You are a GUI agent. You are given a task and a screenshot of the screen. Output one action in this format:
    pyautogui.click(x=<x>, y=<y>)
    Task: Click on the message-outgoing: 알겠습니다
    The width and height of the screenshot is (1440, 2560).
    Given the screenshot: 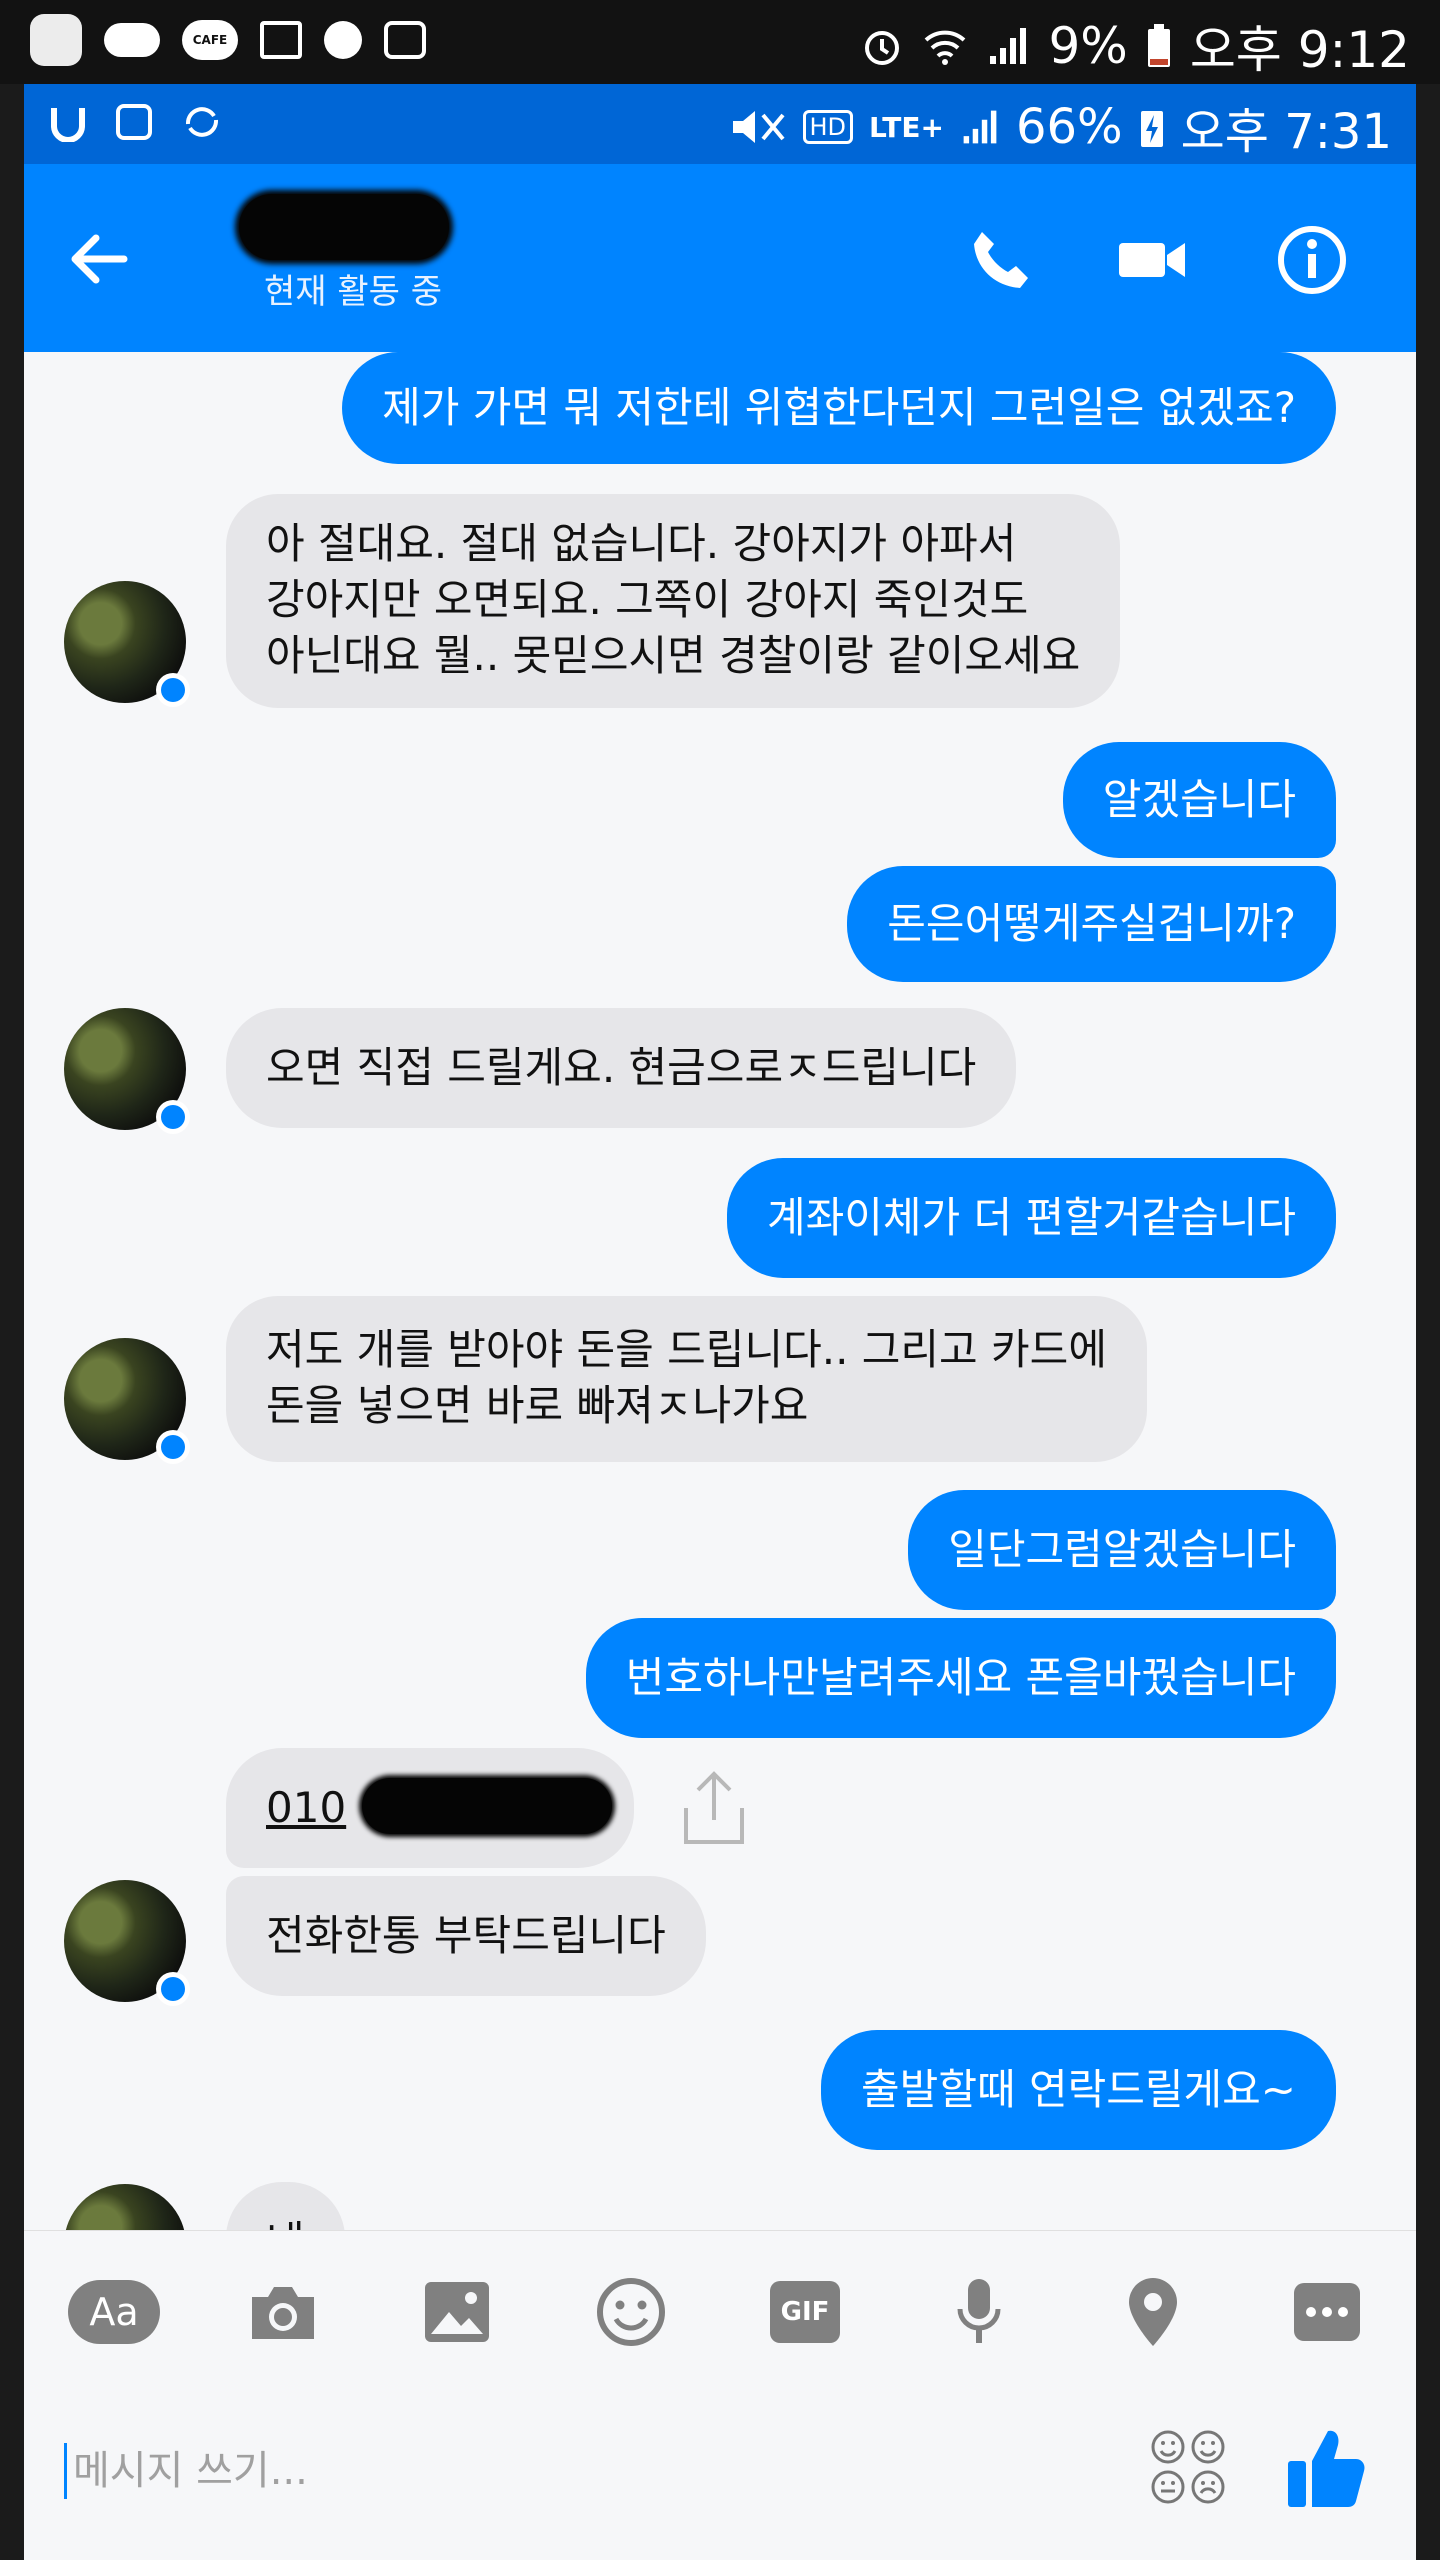 What is the action you would take?
    pyautogui.click(x=1199, y=800)
    